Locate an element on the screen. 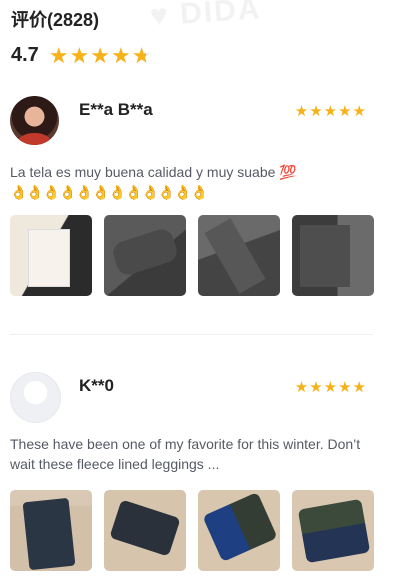 This screenshot has height=581, width=405. reviews-header: 评价(2828) is located at coordinates (55, 19).